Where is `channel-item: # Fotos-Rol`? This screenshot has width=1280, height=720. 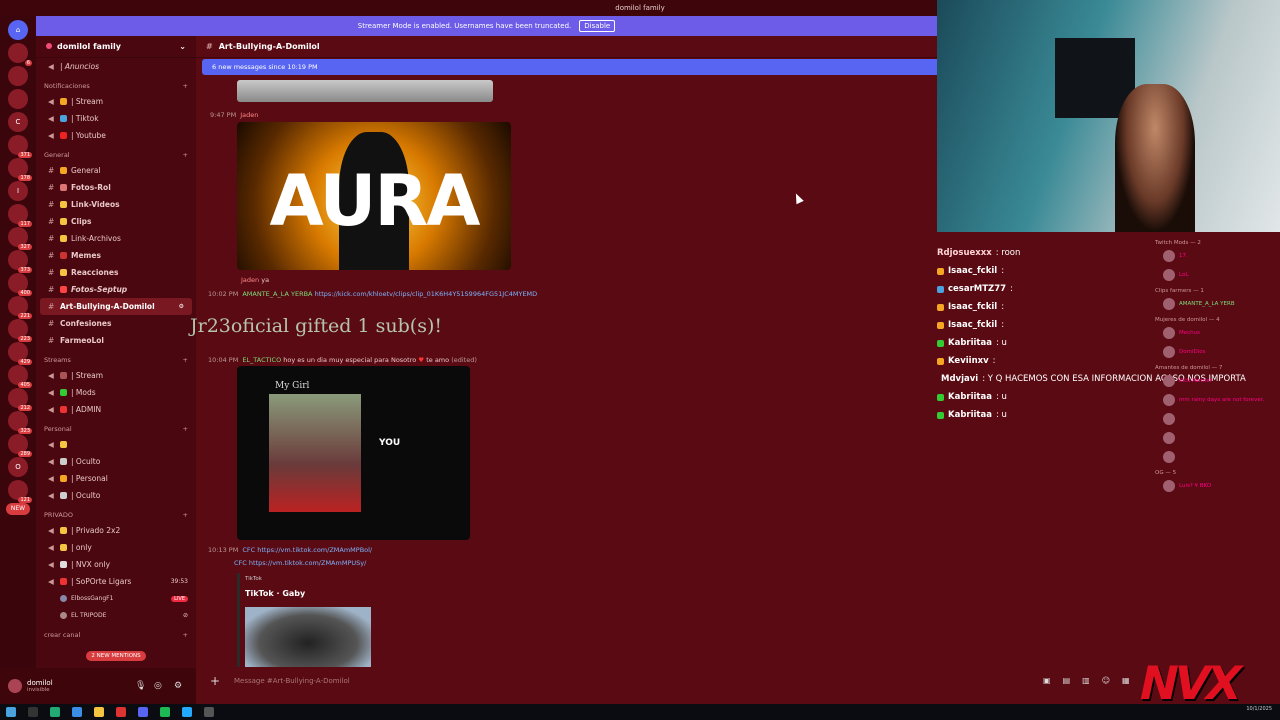
channel-item: # Fotos-Rol is located at coordinates (116, 187).